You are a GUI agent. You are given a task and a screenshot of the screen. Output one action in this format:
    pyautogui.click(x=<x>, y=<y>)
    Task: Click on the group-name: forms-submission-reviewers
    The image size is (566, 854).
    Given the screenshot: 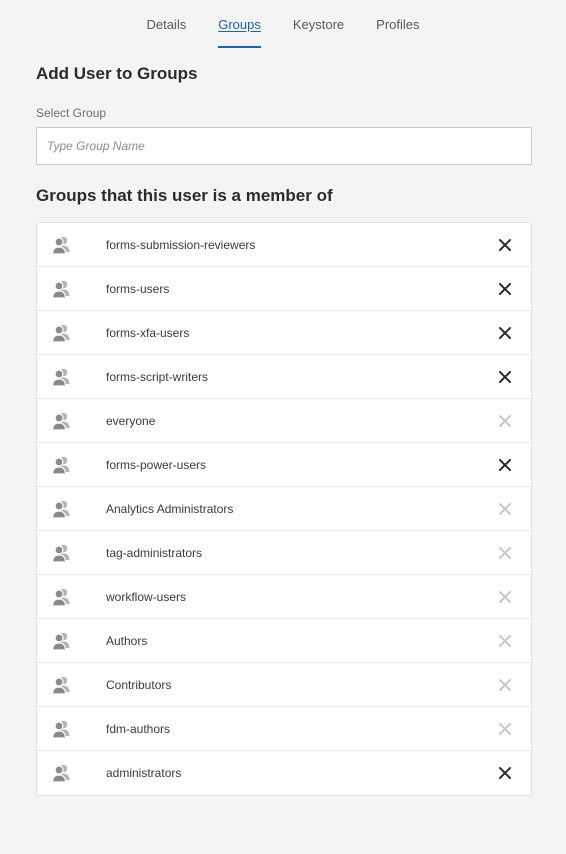 What is the action you would take?
    pyautogui.click(x=181, y=245)
    